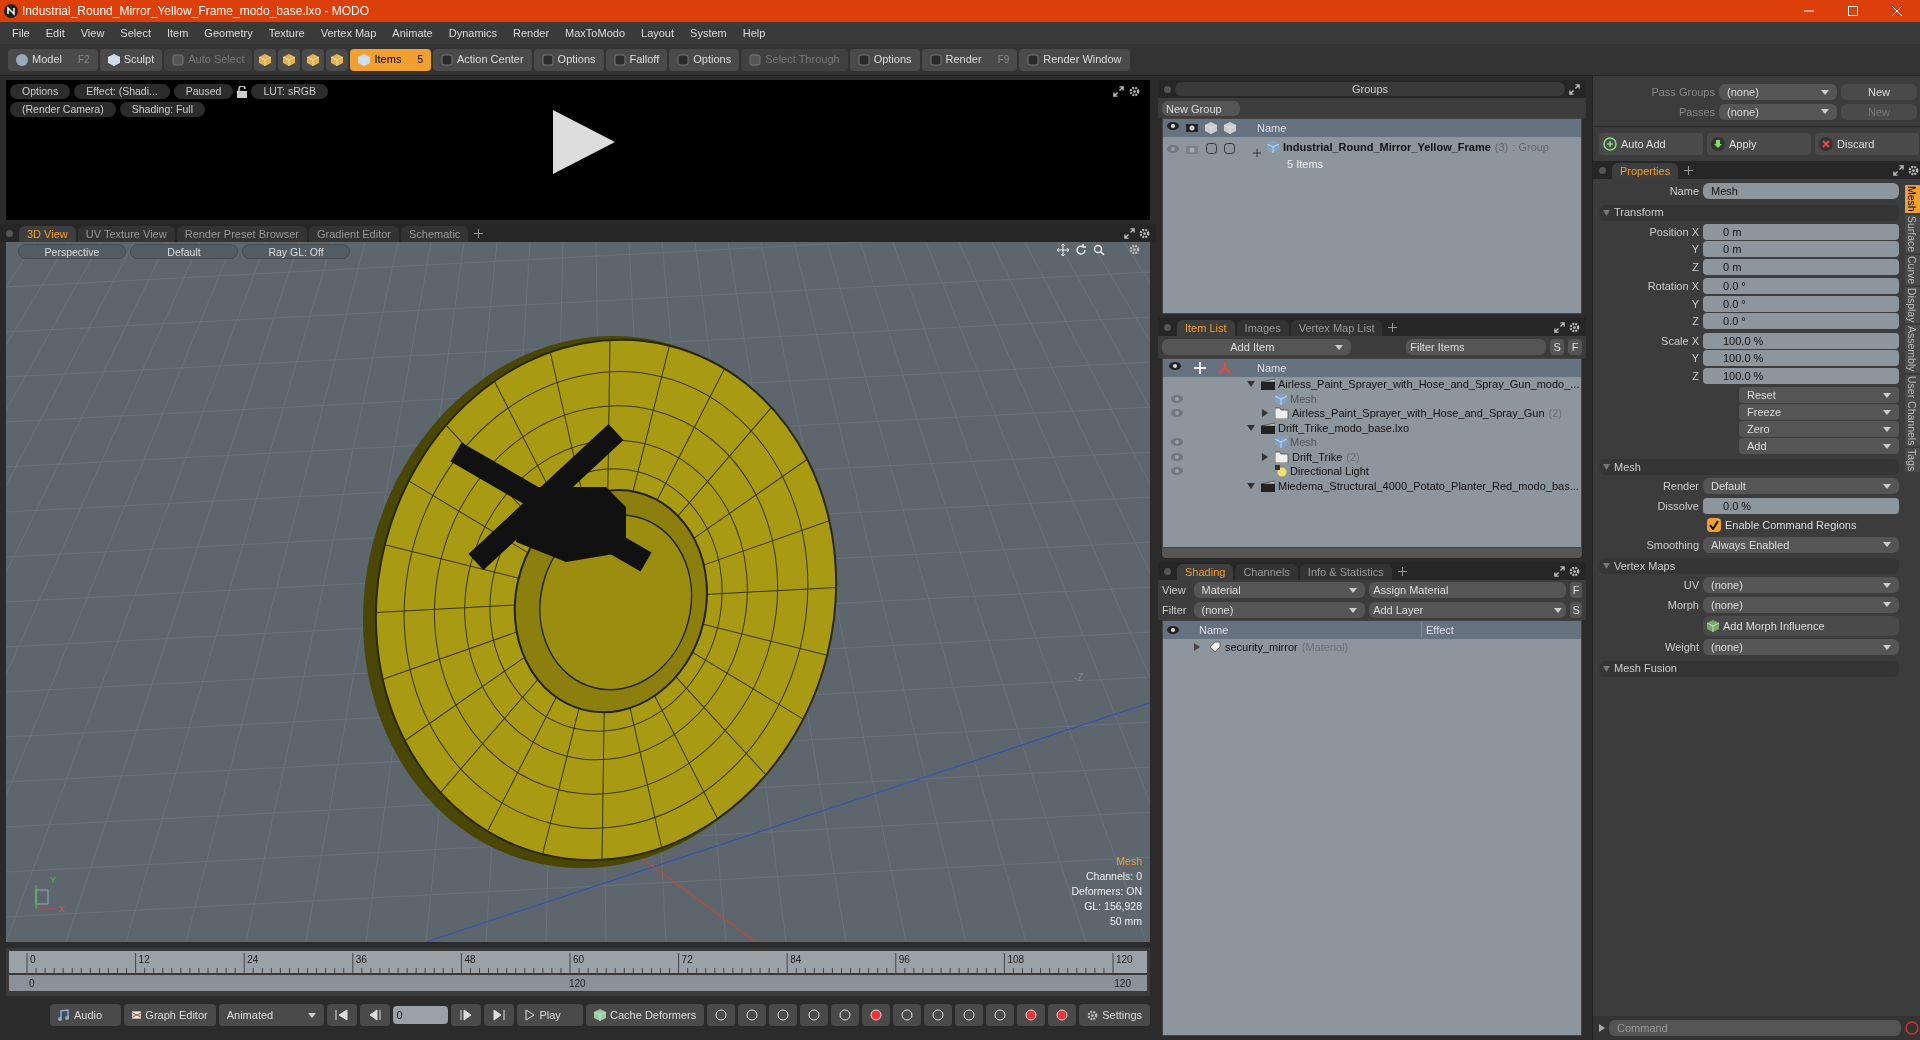 The image size is (1920, 1040). Describe the element at coordinates (1279, 590) in the screenshot. I see `dropdown: Material` at that location.